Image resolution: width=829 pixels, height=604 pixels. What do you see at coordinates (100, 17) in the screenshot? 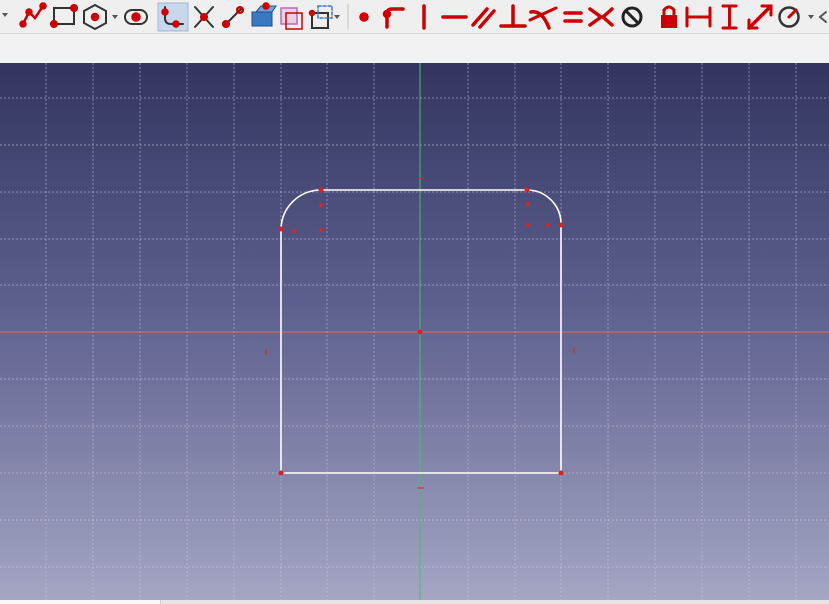
I see `regular-polygon-icon` at bounding box center [100, 17].